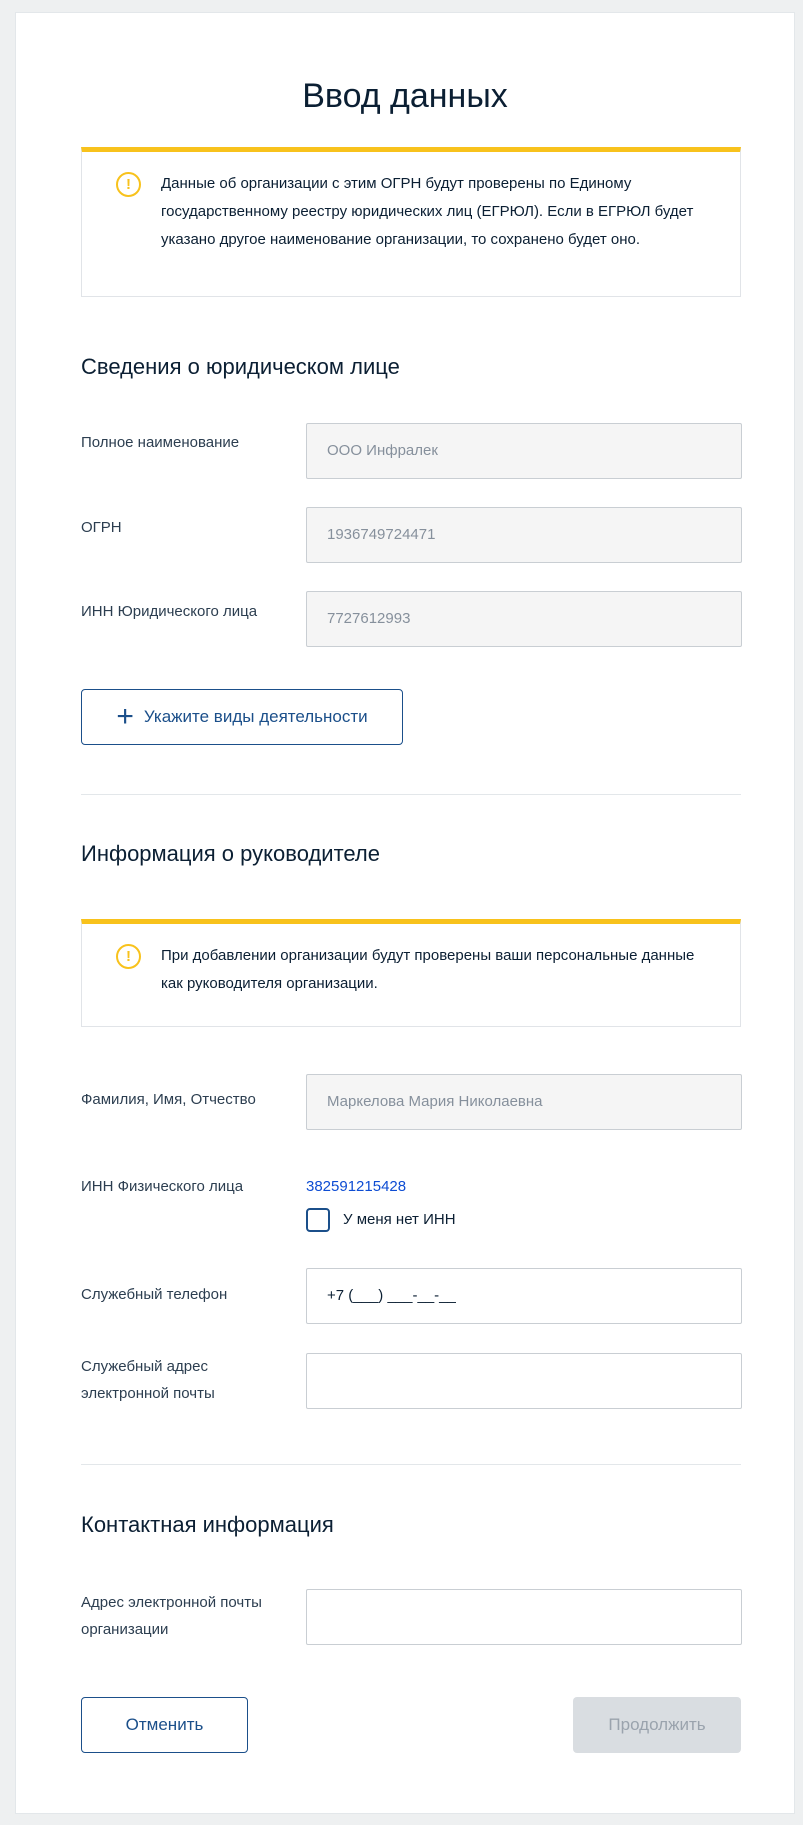 This screenshot has height=1825, width=803. What do you see at coordinates (148, 1380) in the screenshot?
I see `work-email-label: Служебный адрес электронной почты` at bounding box center [148, 1380].